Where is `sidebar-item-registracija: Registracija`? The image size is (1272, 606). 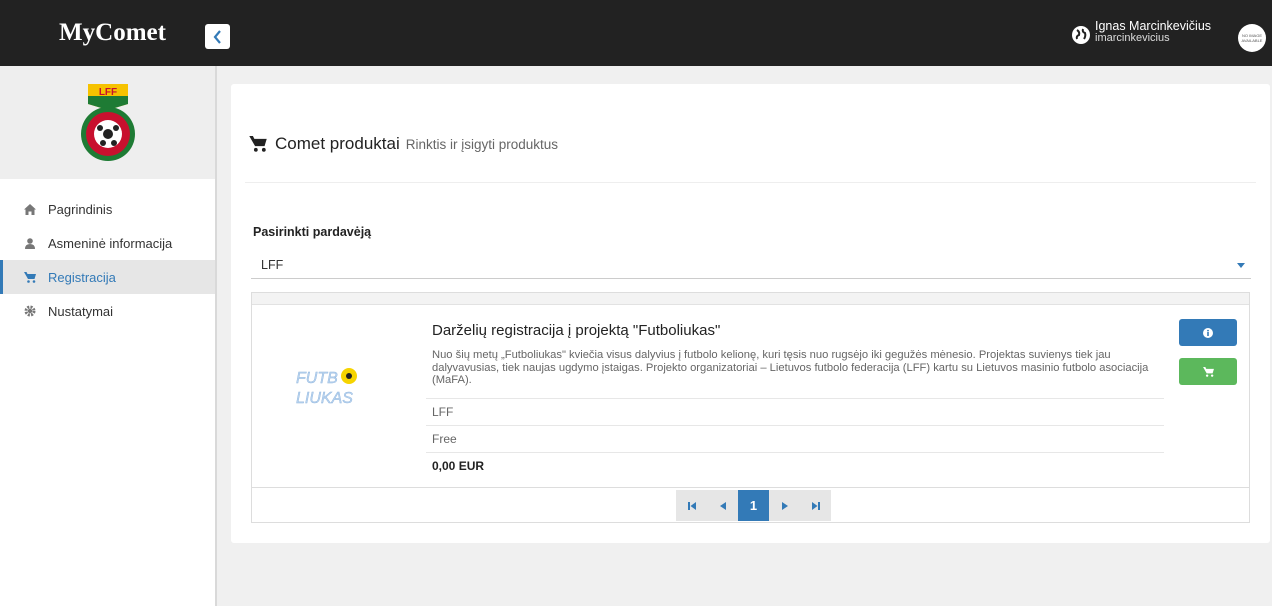
sidebar-item-registracija: Registracija is located at coordinates (107, 277).